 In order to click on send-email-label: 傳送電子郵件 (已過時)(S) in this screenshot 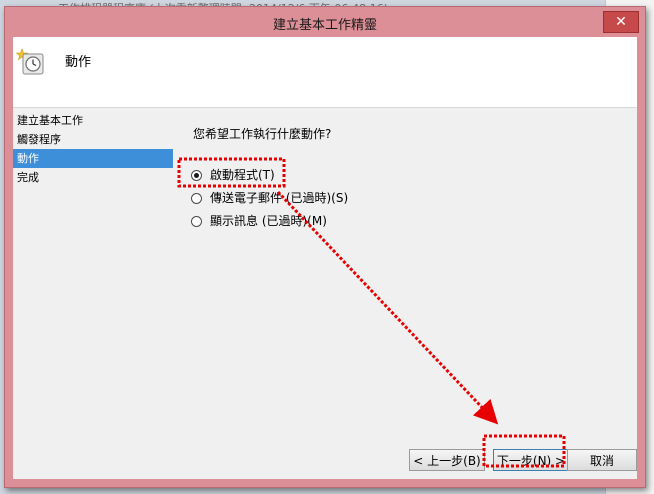, I will do `click(279, 198)`.